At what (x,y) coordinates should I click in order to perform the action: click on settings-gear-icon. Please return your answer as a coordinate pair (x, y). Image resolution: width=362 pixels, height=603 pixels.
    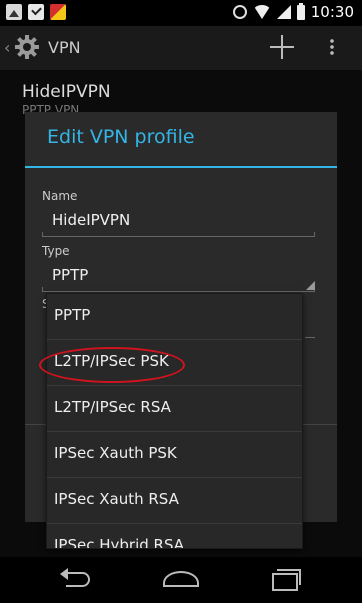
    Looking at the image, I should click on (27, 47).